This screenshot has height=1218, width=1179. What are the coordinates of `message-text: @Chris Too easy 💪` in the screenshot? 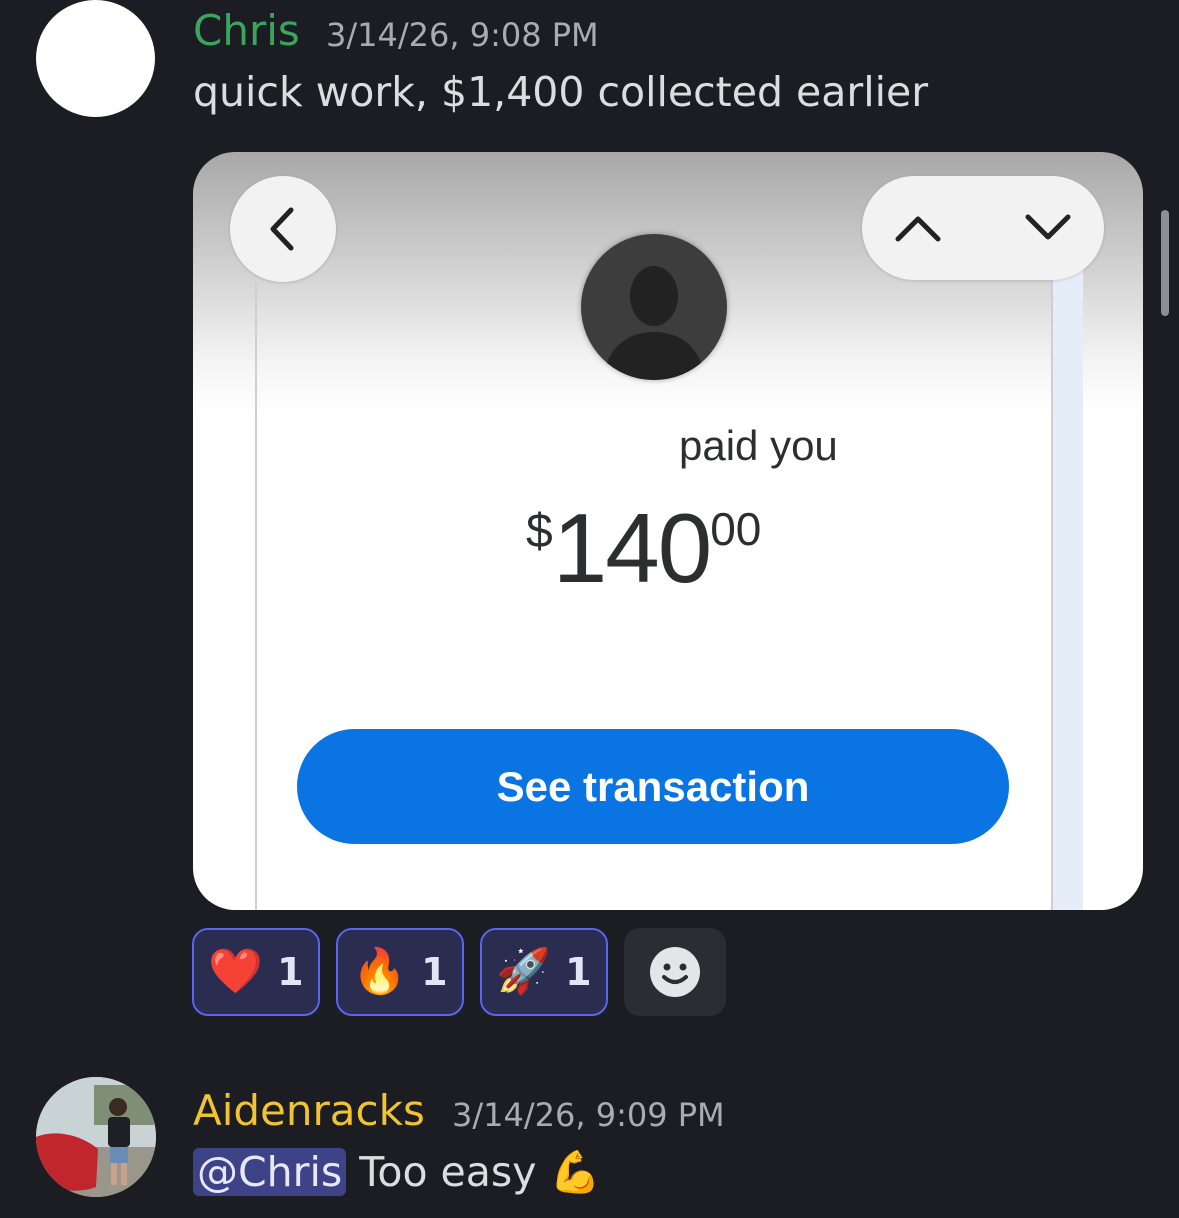 It's located at (397, 1172).